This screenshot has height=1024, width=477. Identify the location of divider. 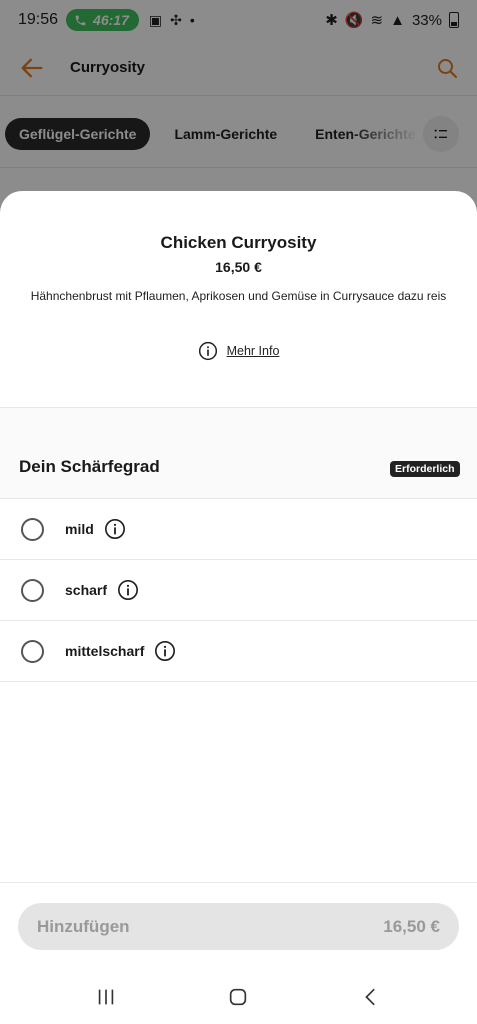
(238, 882).